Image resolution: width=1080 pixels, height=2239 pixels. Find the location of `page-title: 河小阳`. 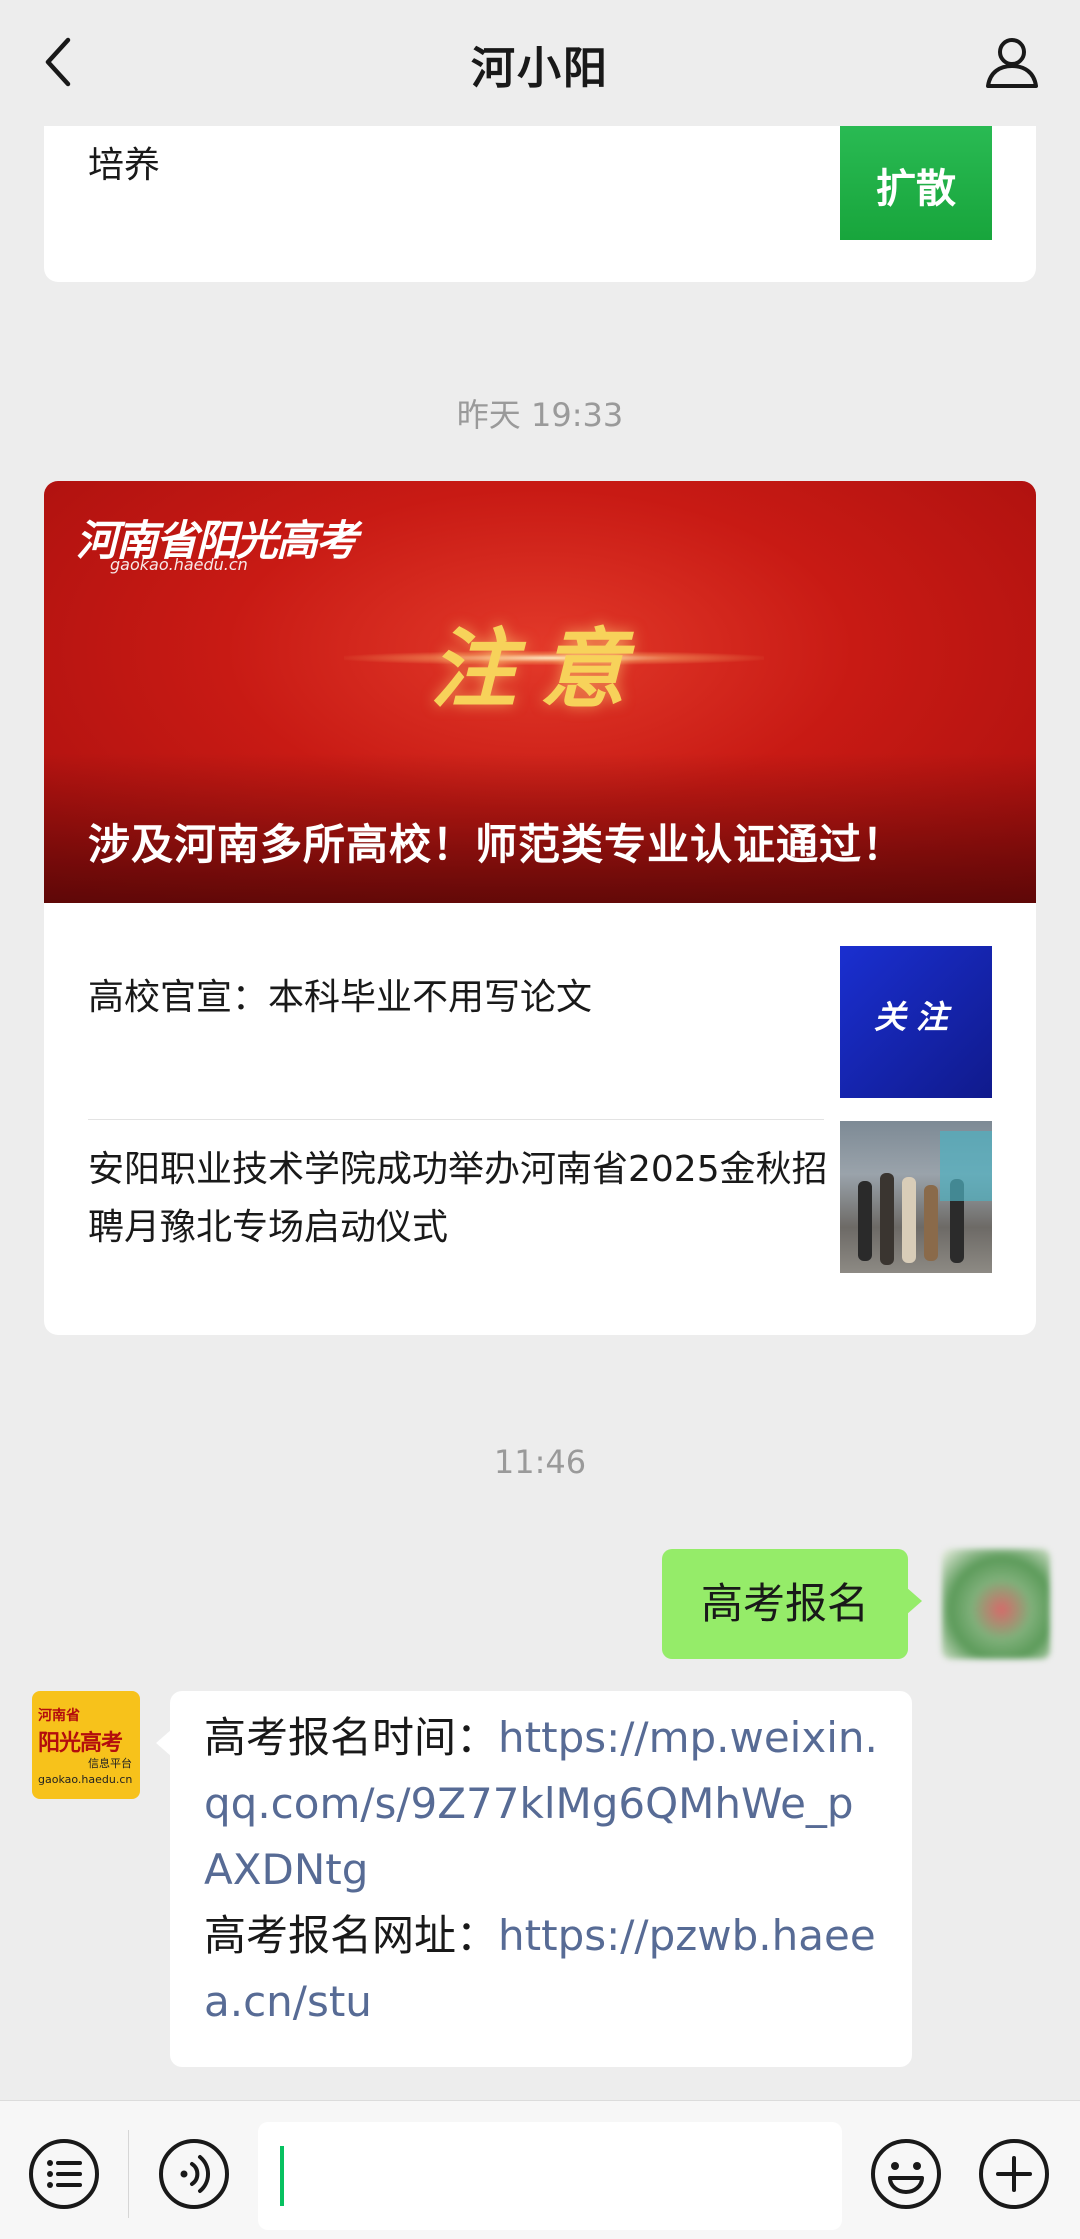

page-title: 河小阳 is located at coordinates (540, 68).